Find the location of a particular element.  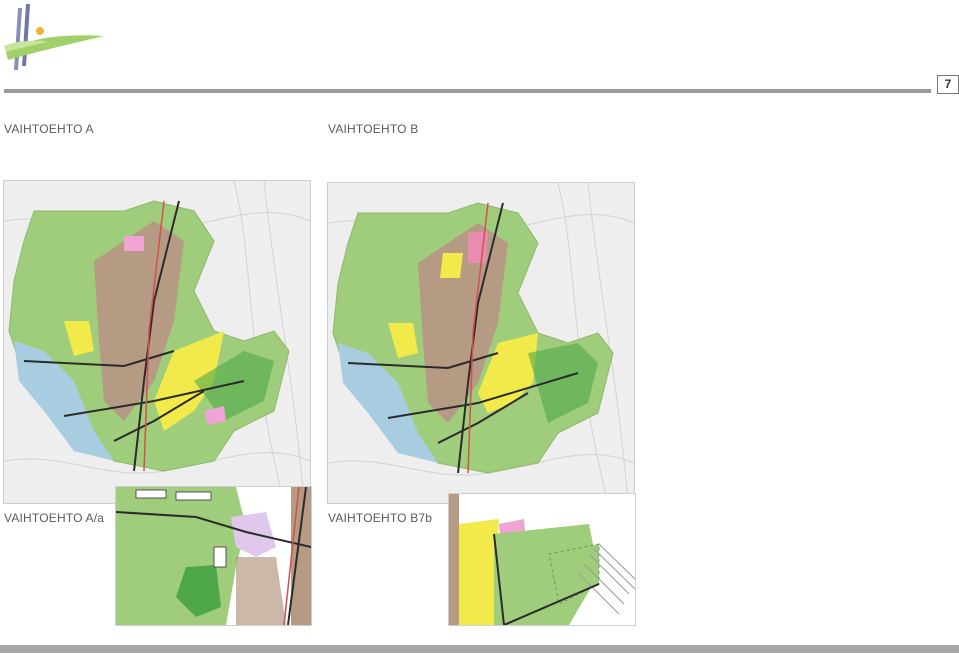

label-vaihtoehto-a: VAIHTOEHTO A is located at coordinates (49, 129).